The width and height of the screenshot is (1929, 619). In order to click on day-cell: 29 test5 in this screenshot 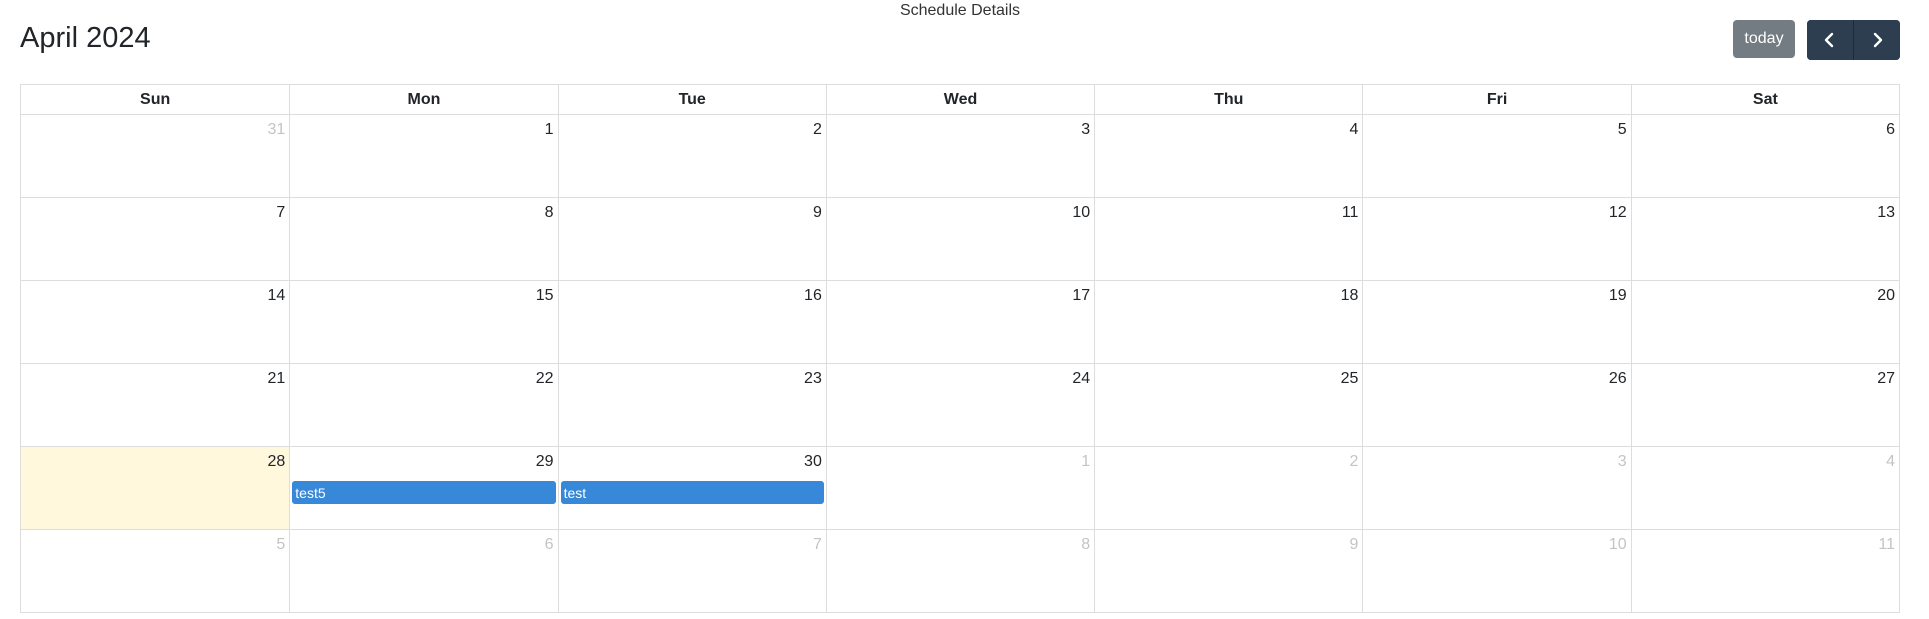, I will do `click(423, 488)`.